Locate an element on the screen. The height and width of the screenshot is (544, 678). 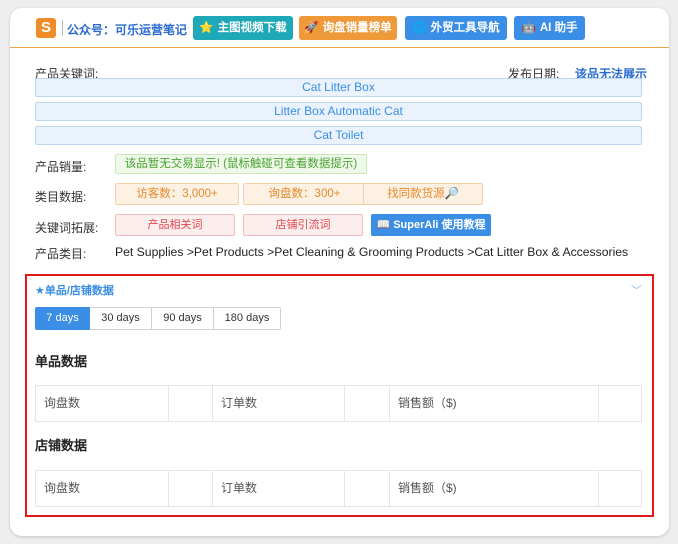
sales-label: 产品销量: is located at coordinates (61, 167).